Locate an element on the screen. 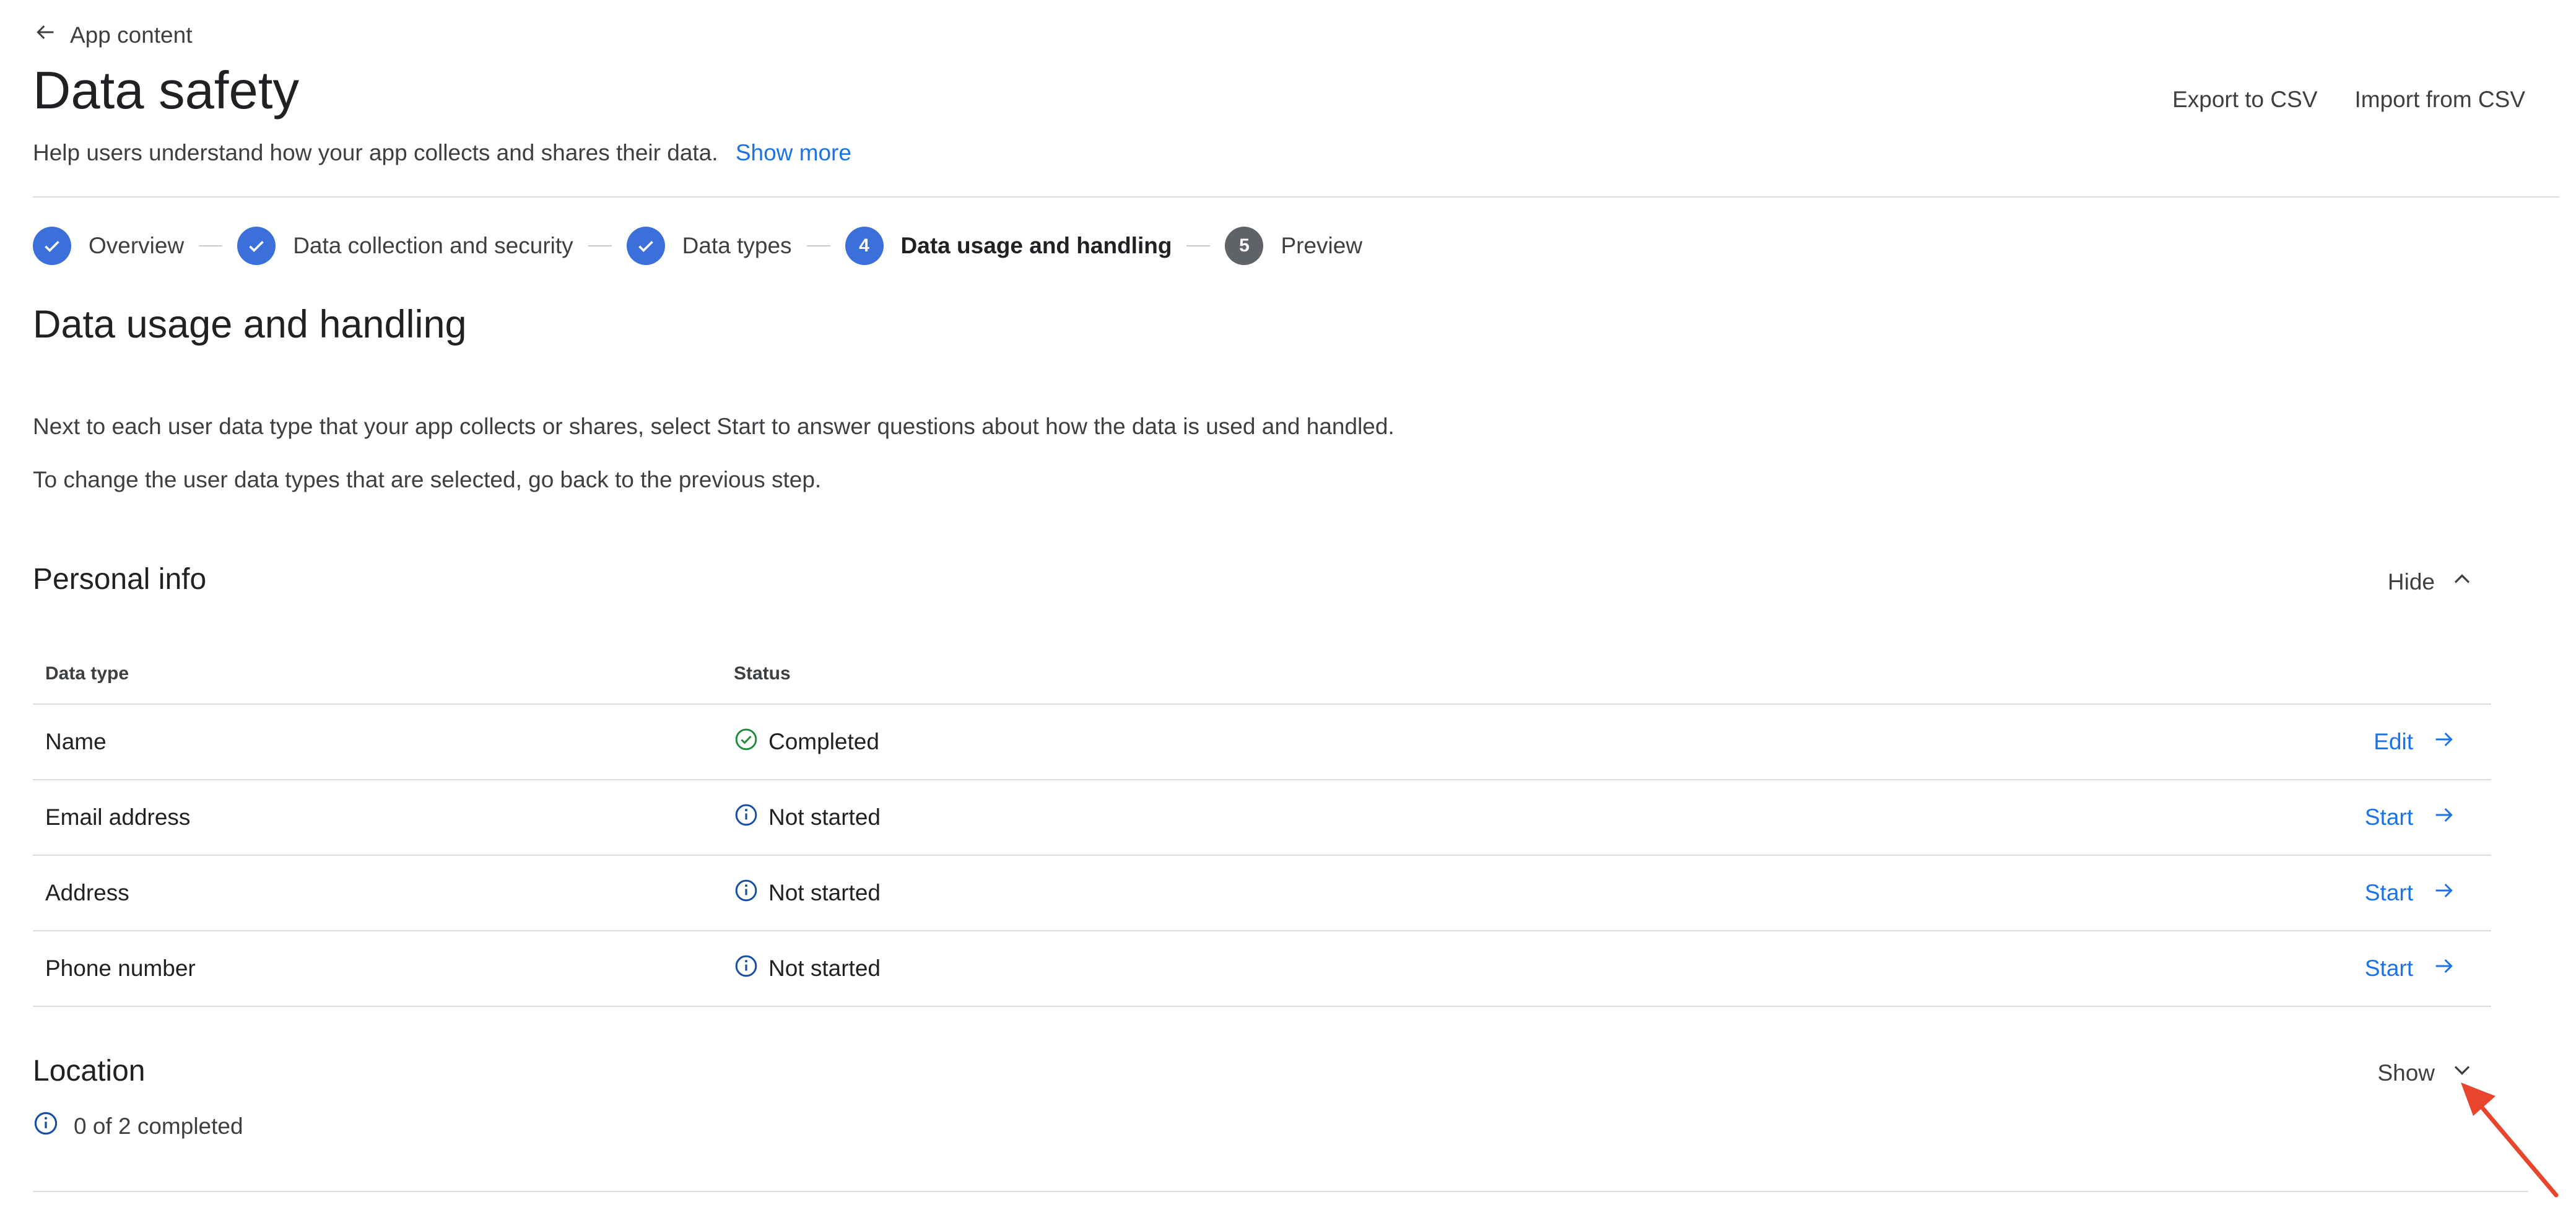 This screenshot has height=1215, width=2576. table-row: Address Not started Start is located at coordinates (1262, 893).